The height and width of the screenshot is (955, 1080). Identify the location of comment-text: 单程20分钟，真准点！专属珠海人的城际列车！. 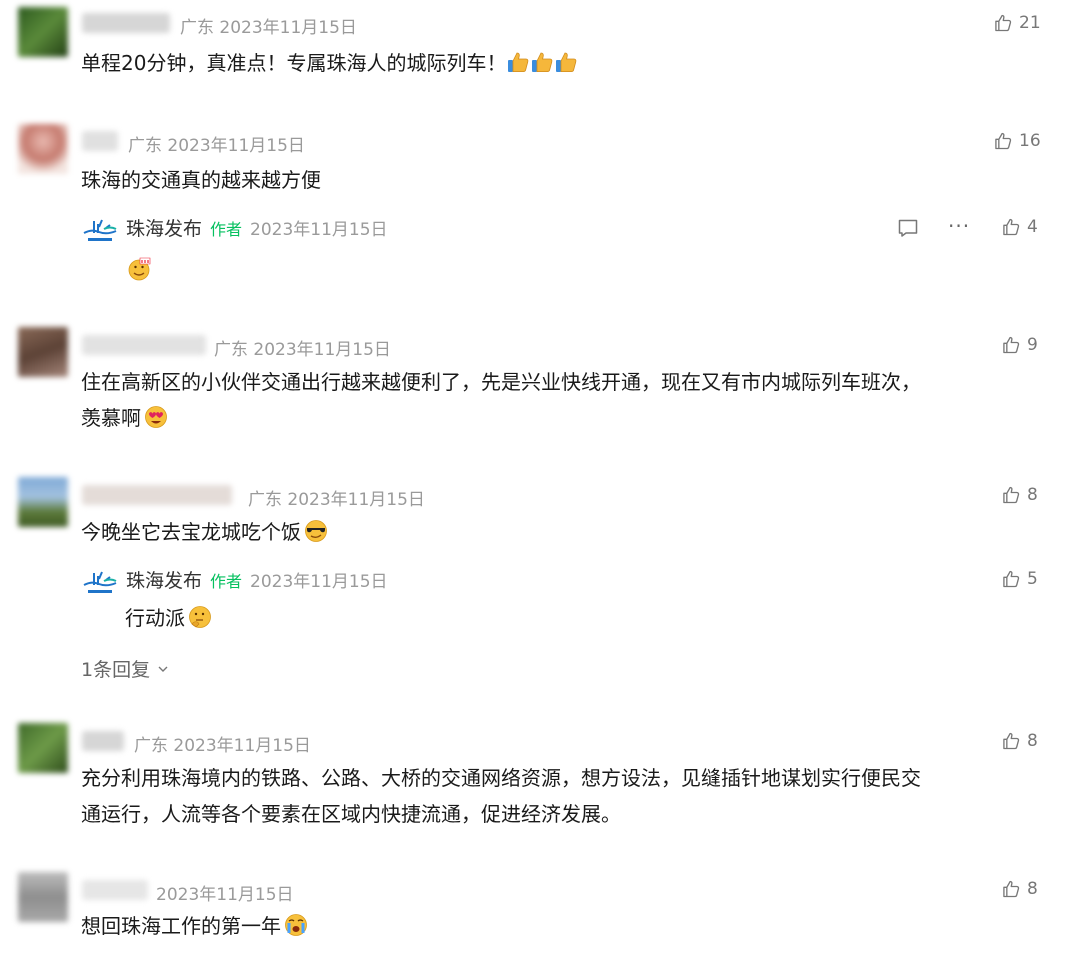
(329, 63).